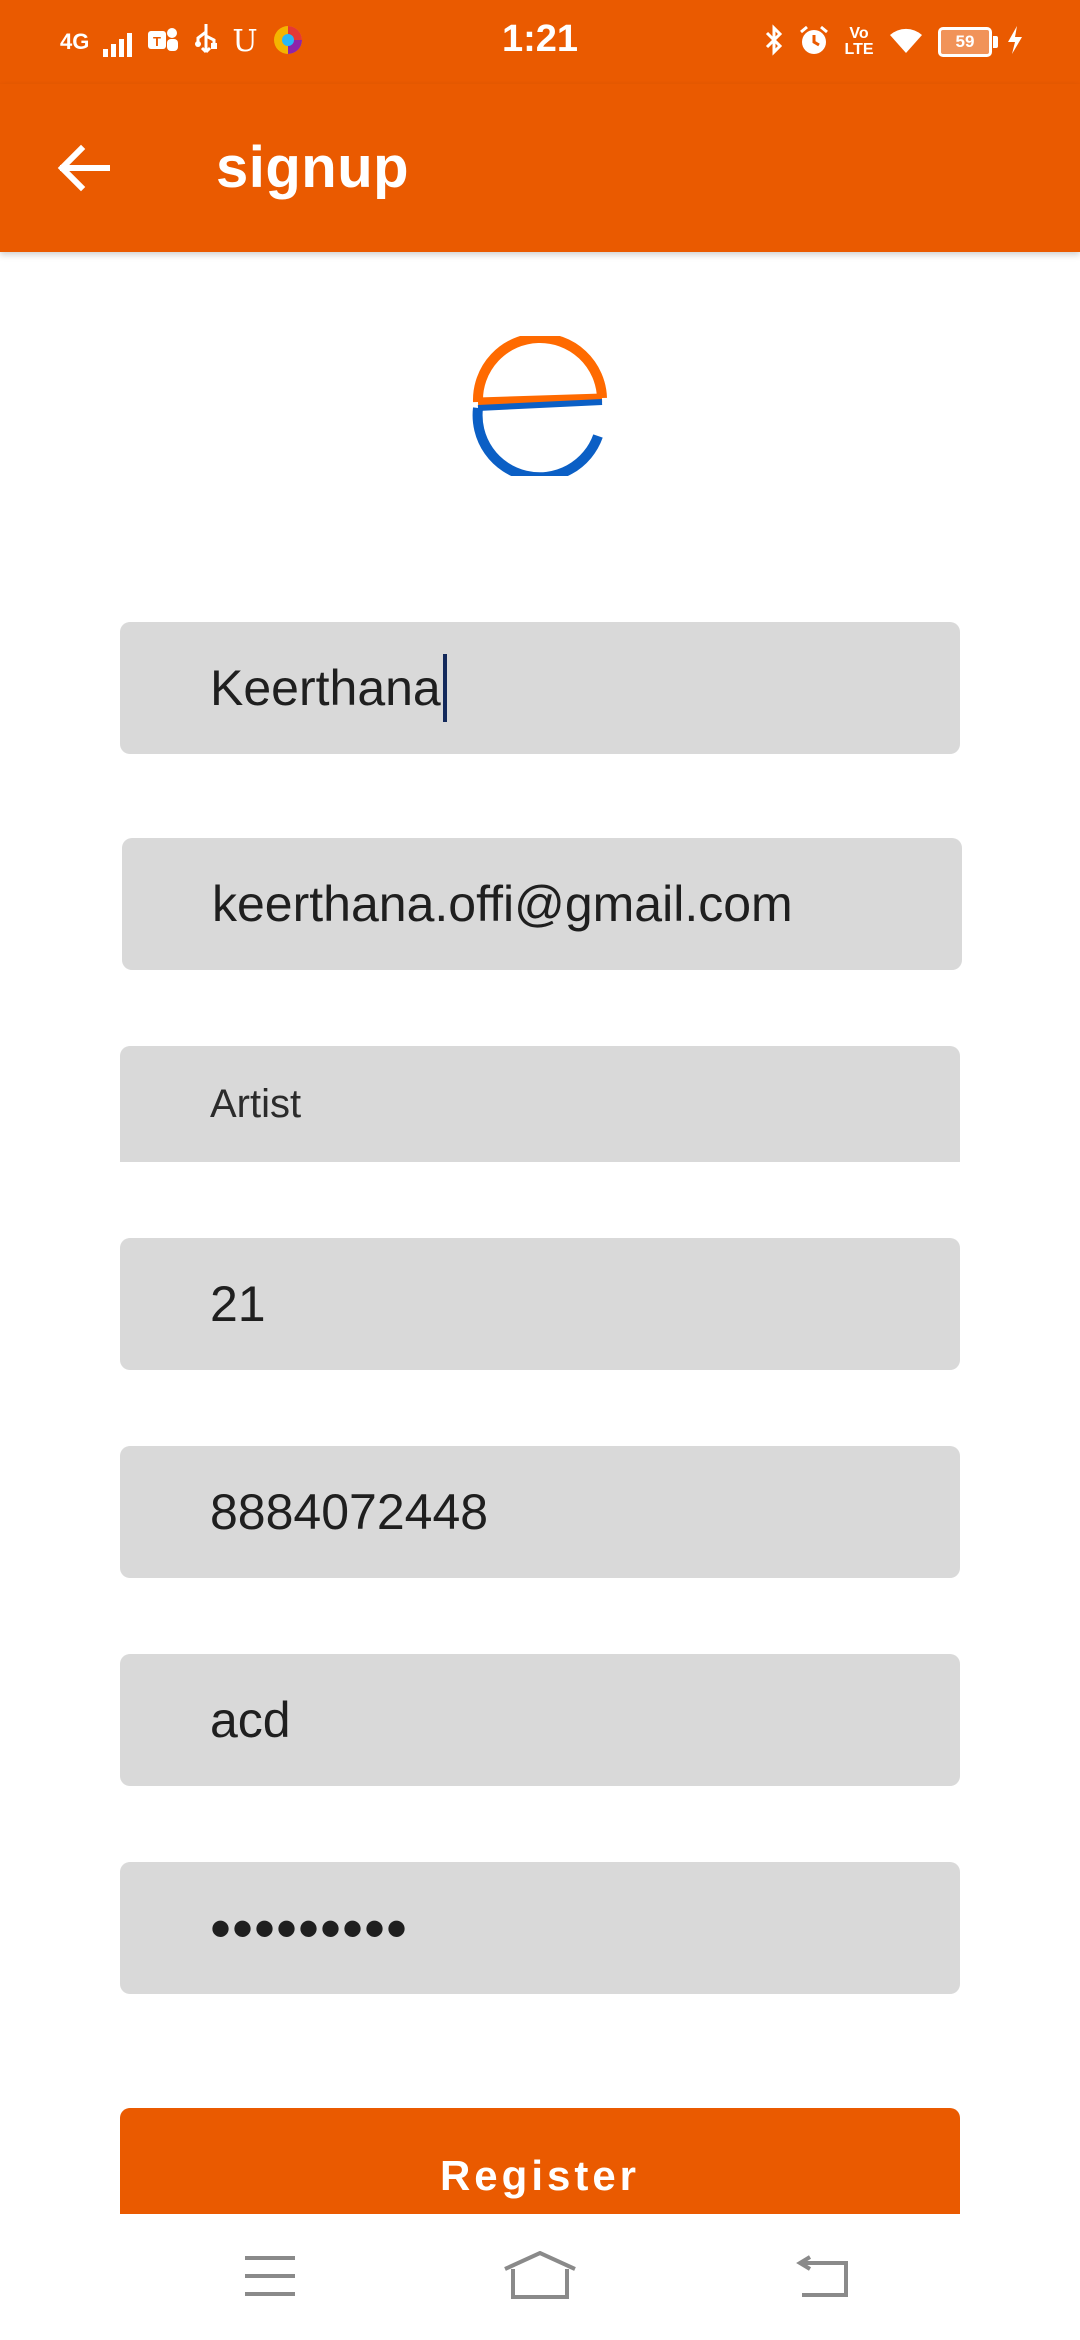 This screenshot has width=1080, height=2340. I want to click on battery-level: 59, so click(965, 41).